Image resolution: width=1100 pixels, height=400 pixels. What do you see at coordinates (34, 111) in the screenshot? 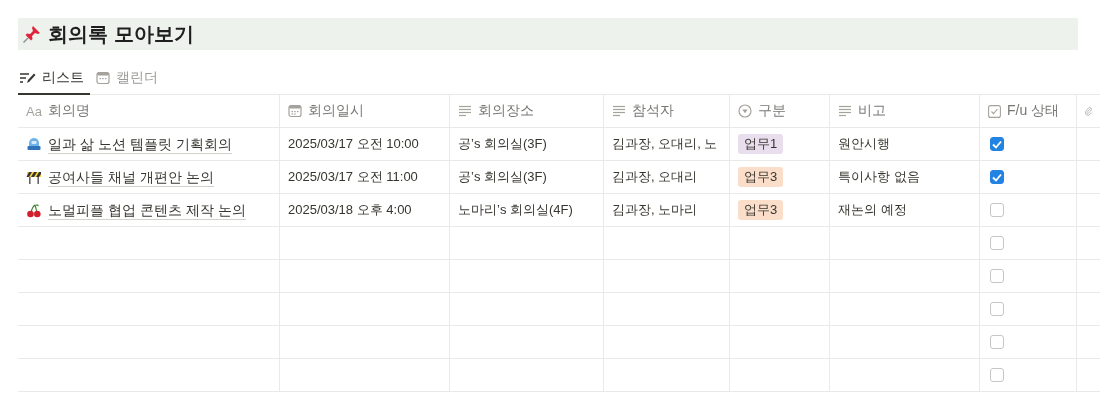
I see `text-type-icon: Aa` at bounding box center [34, 111].